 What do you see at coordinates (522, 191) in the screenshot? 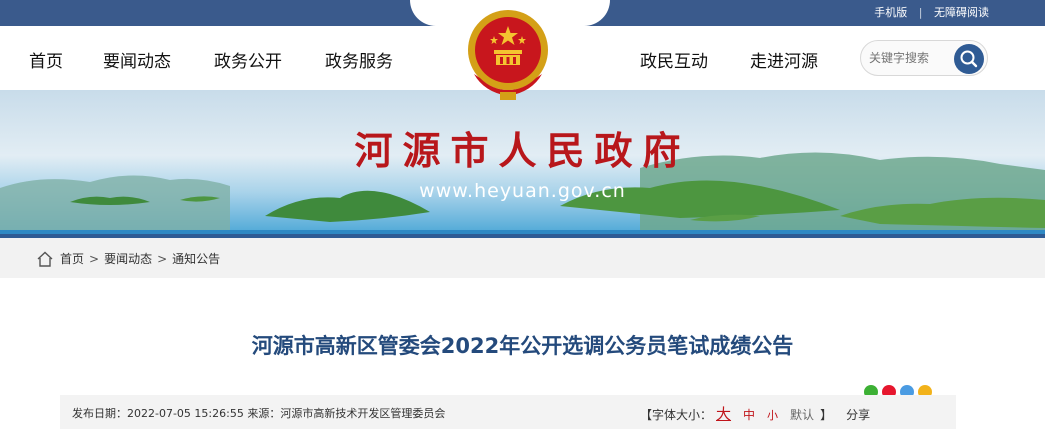
I see `banner-url: www.heyuan.gov.cn` at bounding box center [522, 191].